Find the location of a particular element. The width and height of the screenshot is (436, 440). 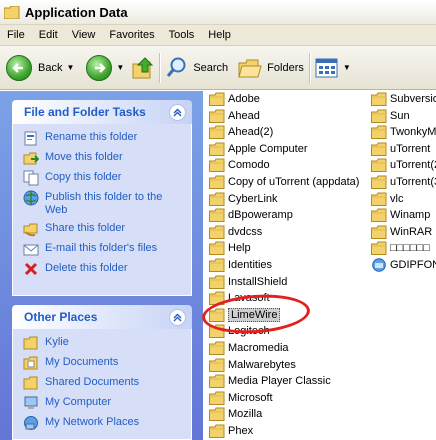

back-dropdown-icon: ▼ is located at coordinates (70, 67).